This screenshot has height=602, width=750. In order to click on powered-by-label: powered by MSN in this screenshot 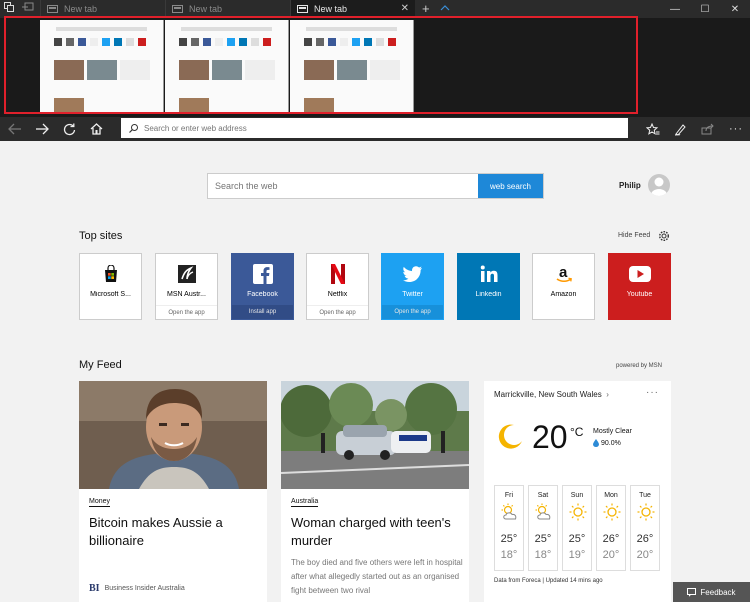, I will do `click(639, 366)`.